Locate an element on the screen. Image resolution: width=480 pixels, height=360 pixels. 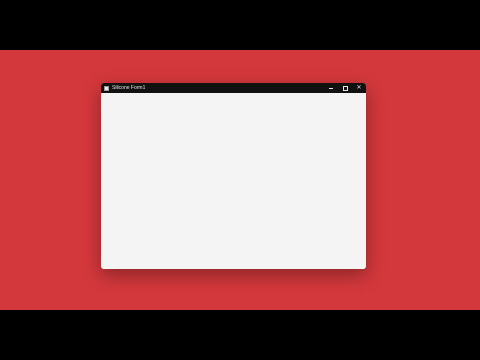
close-button: ✕ is located at coordinates (359, 88).